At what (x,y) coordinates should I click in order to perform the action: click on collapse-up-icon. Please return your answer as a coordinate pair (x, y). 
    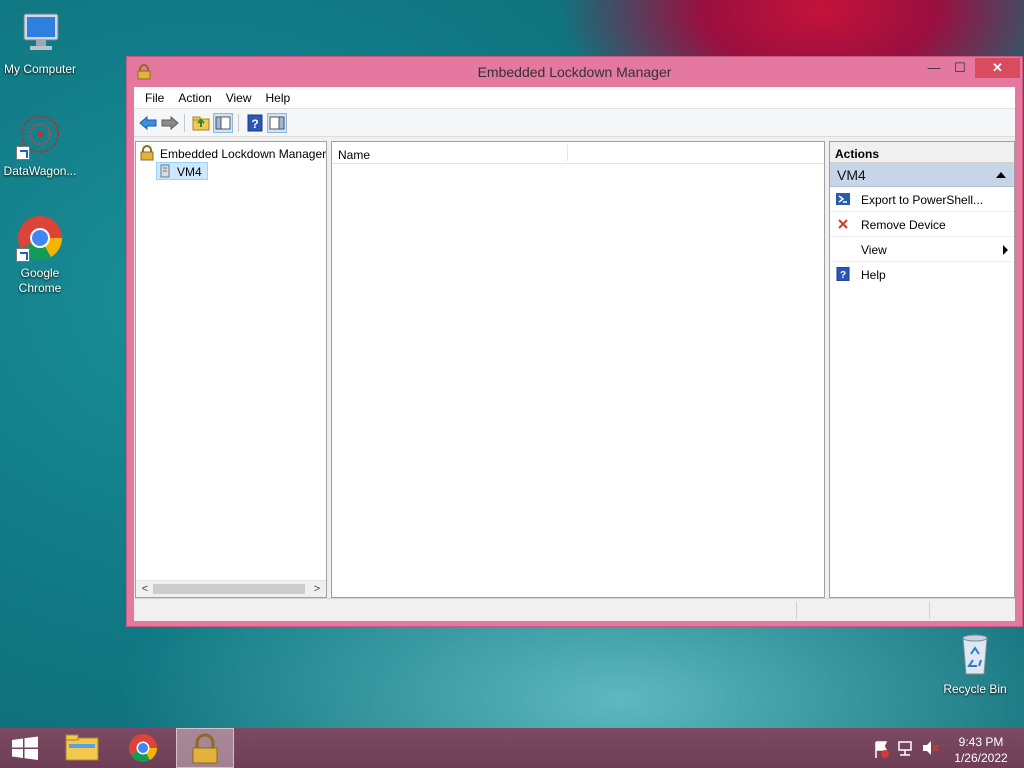
    Looking at the image, I should click on (1001, 175).